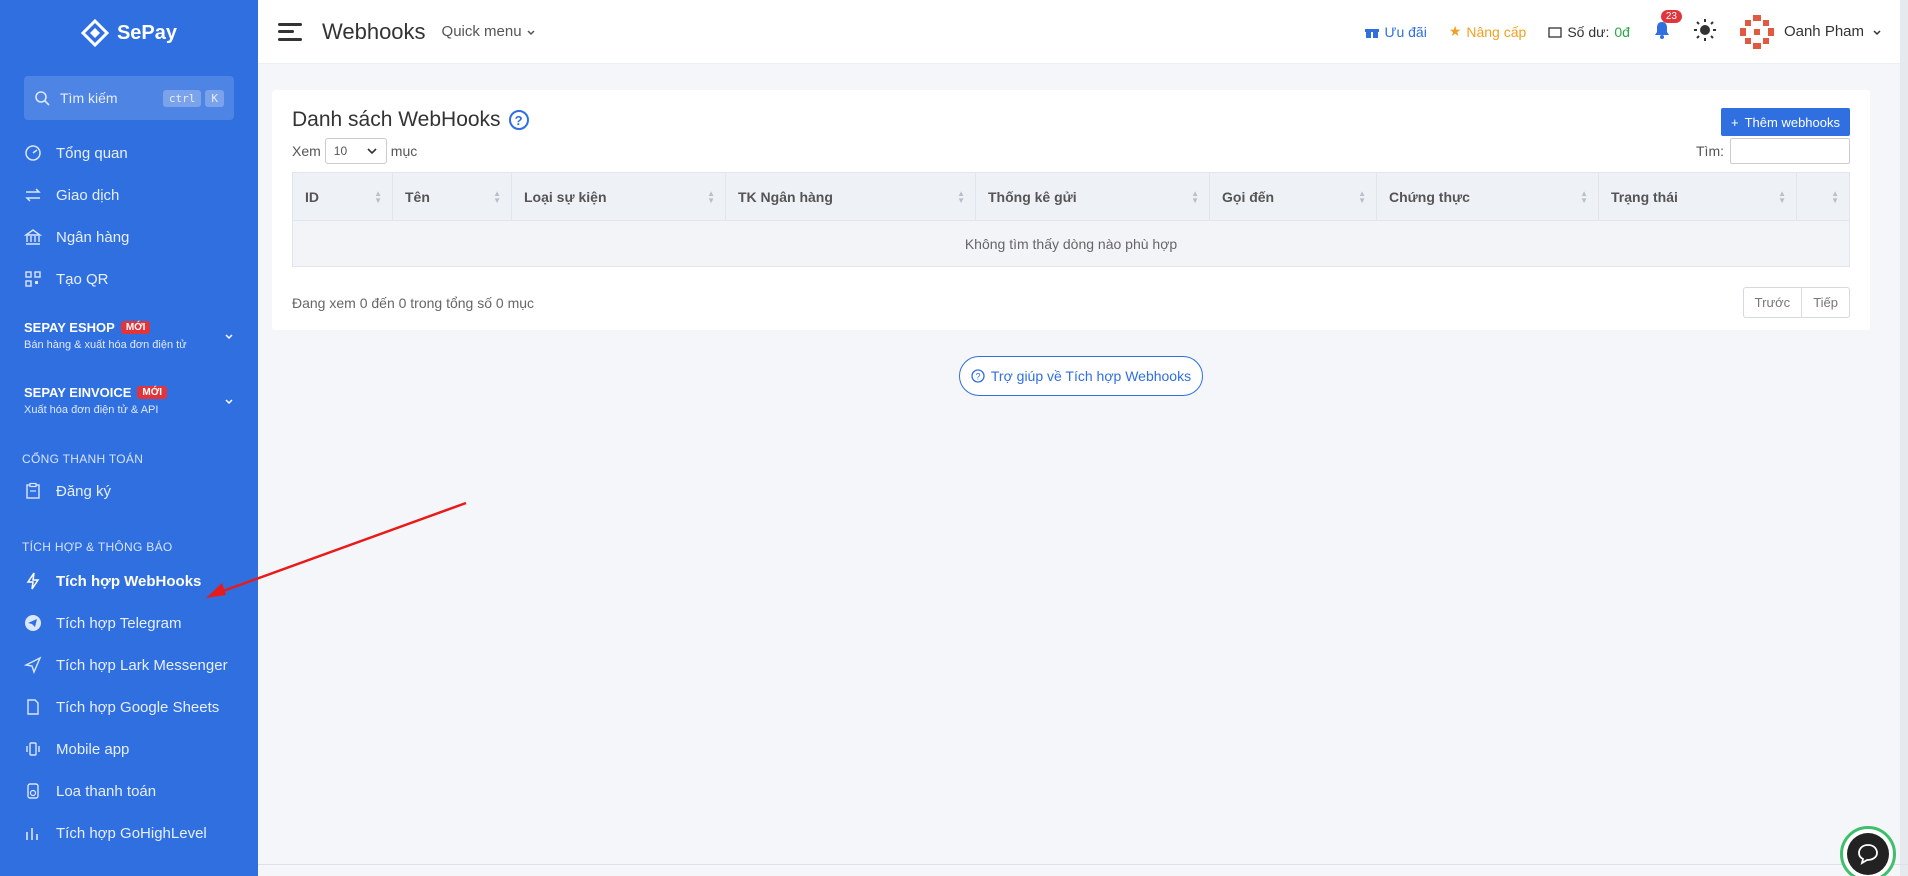 The height and width of the screenshot is (876, 1908). I want to click on mobile-vibrate-icon, so click(33, 749).